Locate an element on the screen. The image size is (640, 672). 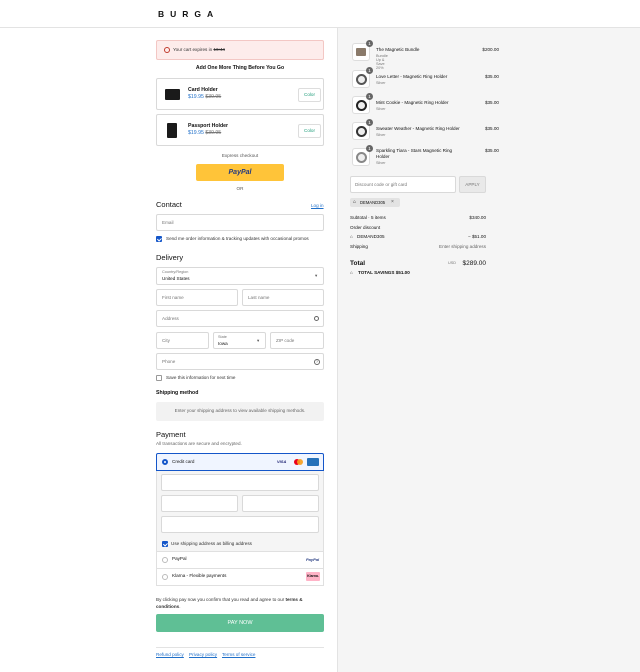
terms-period: . is located at coordinates (180, 606).